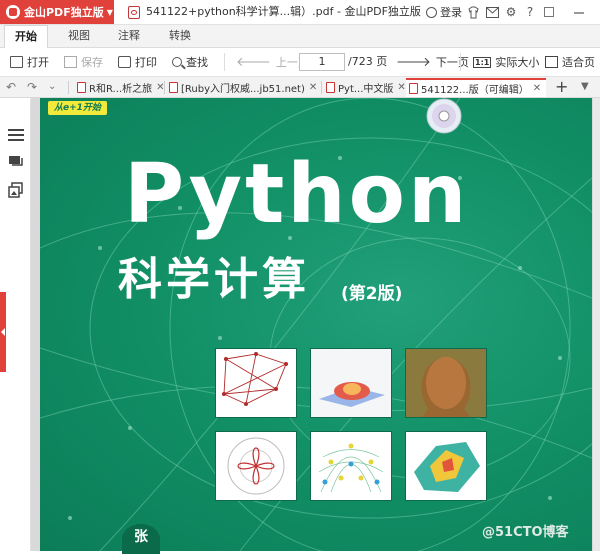 The width and height of the screenshot is (600, 554). Describe the element at coordinates (141, 539) in the screenshot. I see `cover-author: 张` at that location.